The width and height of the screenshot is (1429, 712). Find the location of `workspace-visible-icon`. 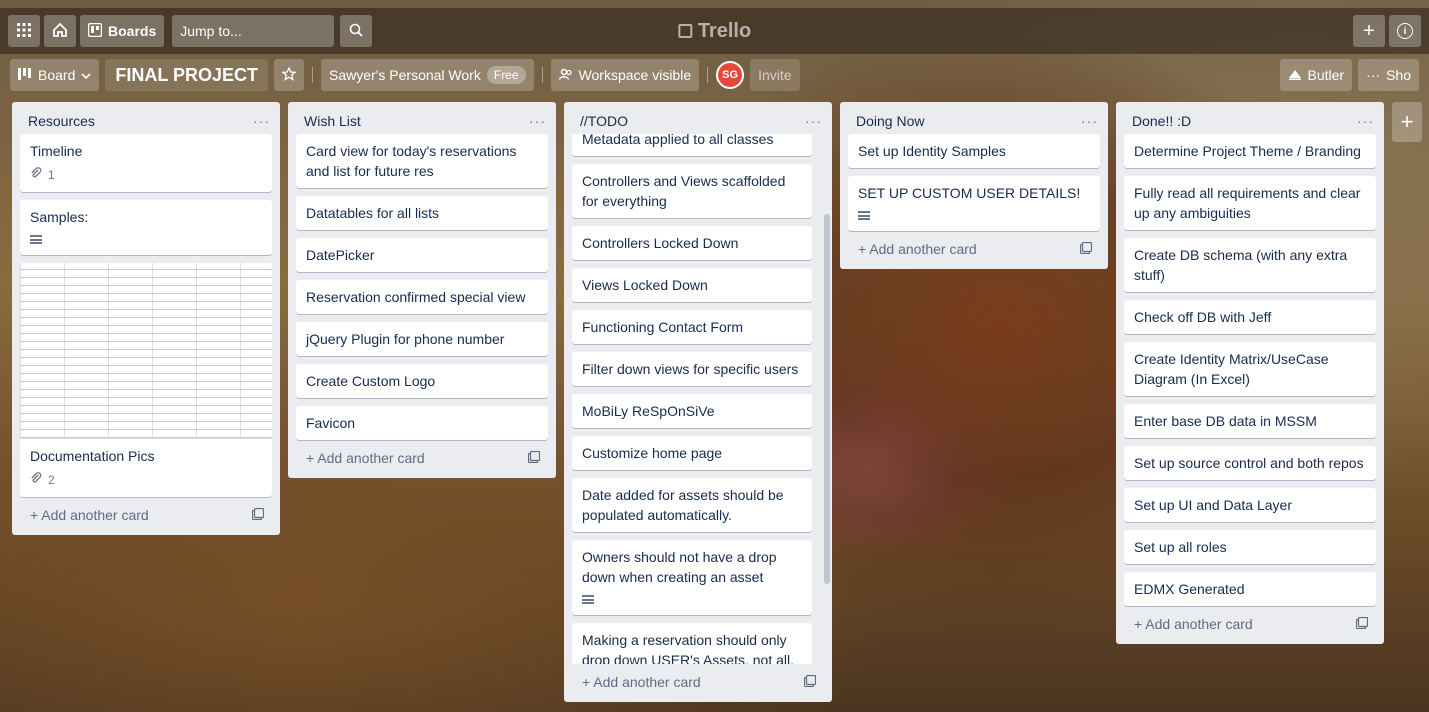

workspace-visible-icon is located at coordinates (565, 75).